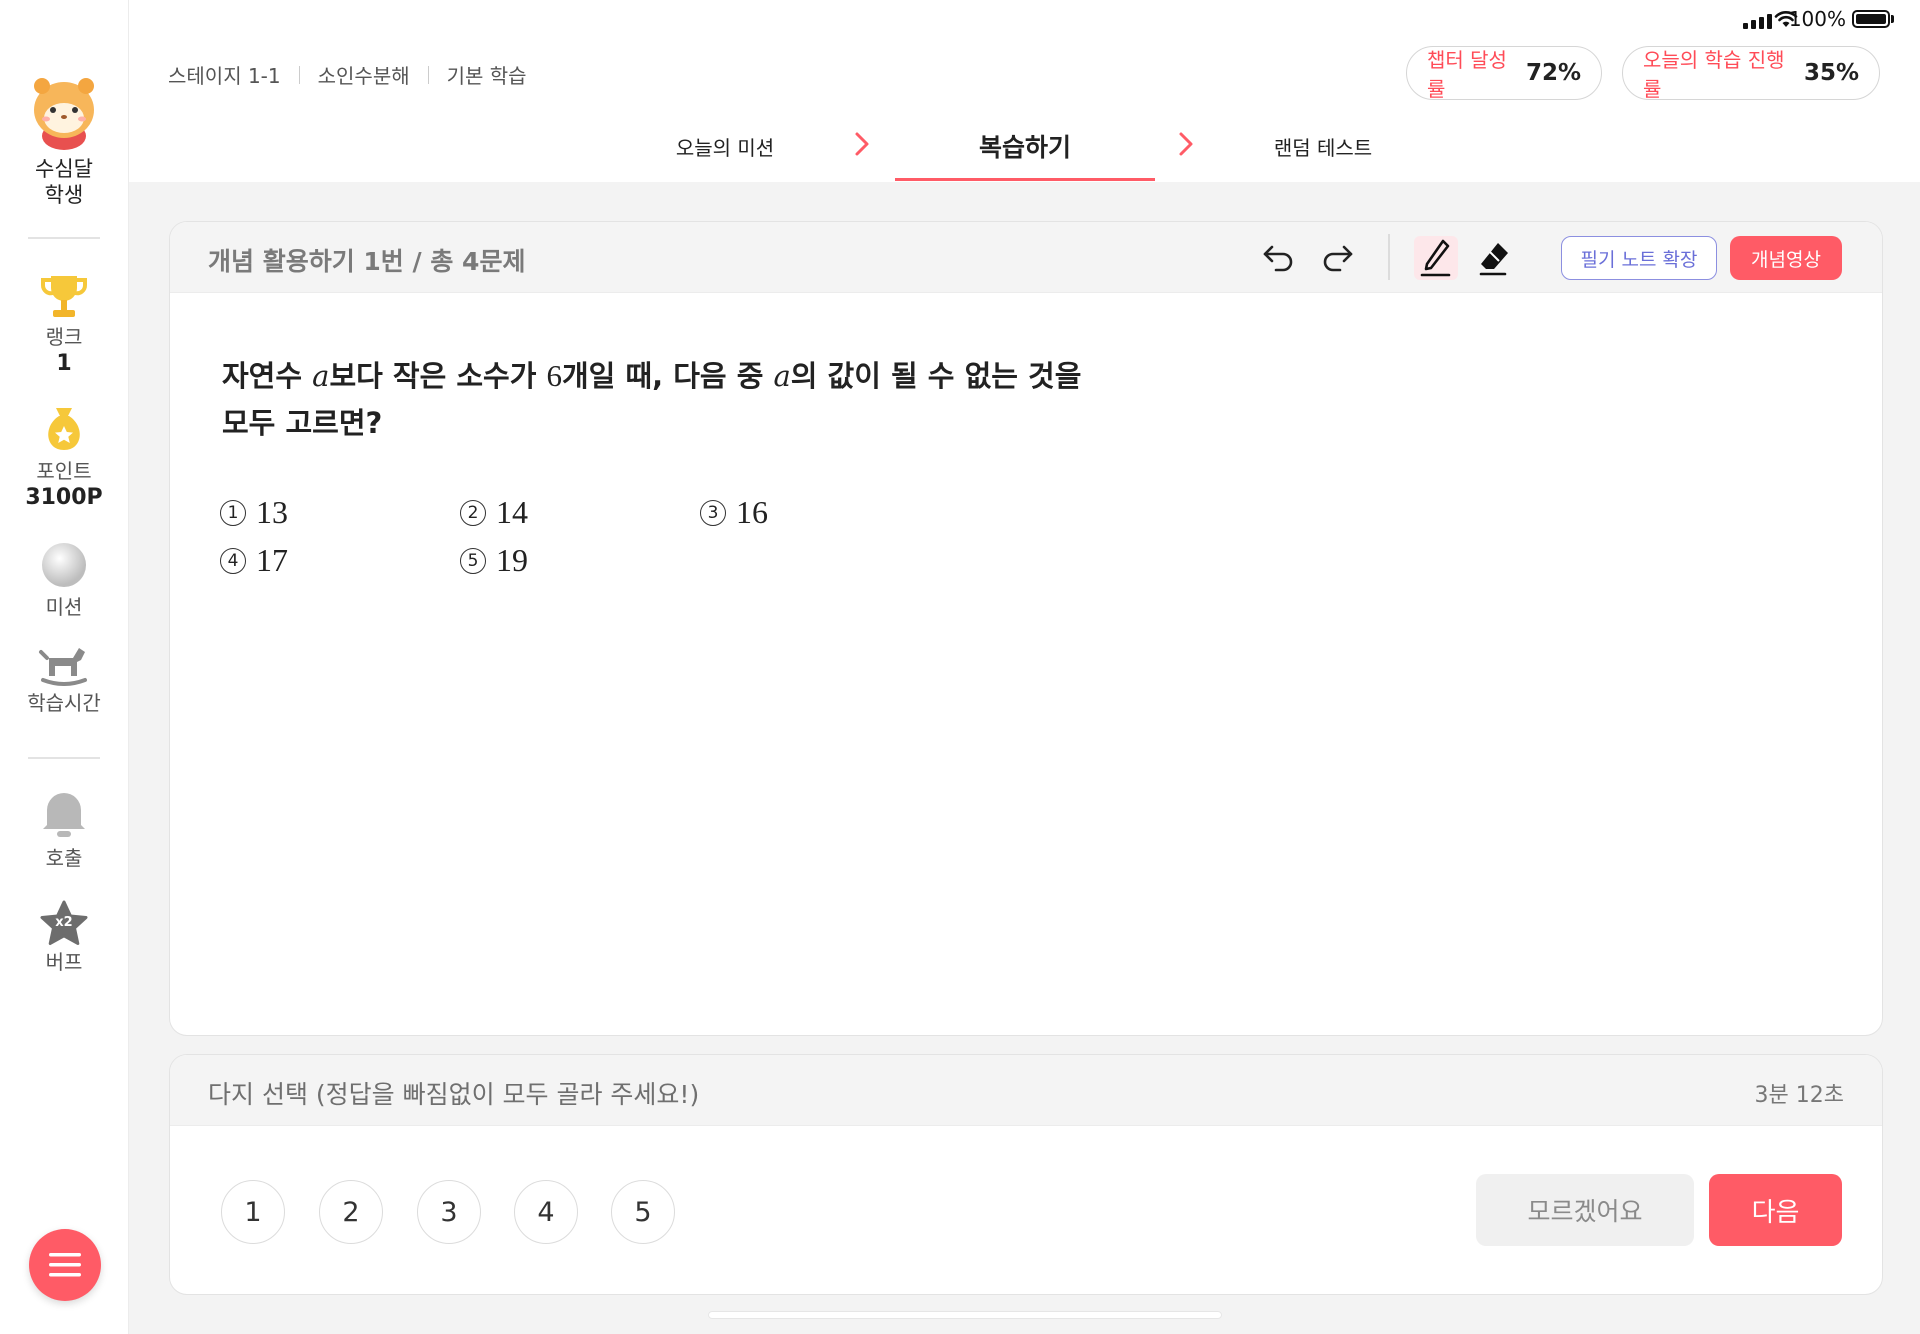  Describe the element at coordinates (64, 815) in the screenshot. I see `bell-icon` at that location.